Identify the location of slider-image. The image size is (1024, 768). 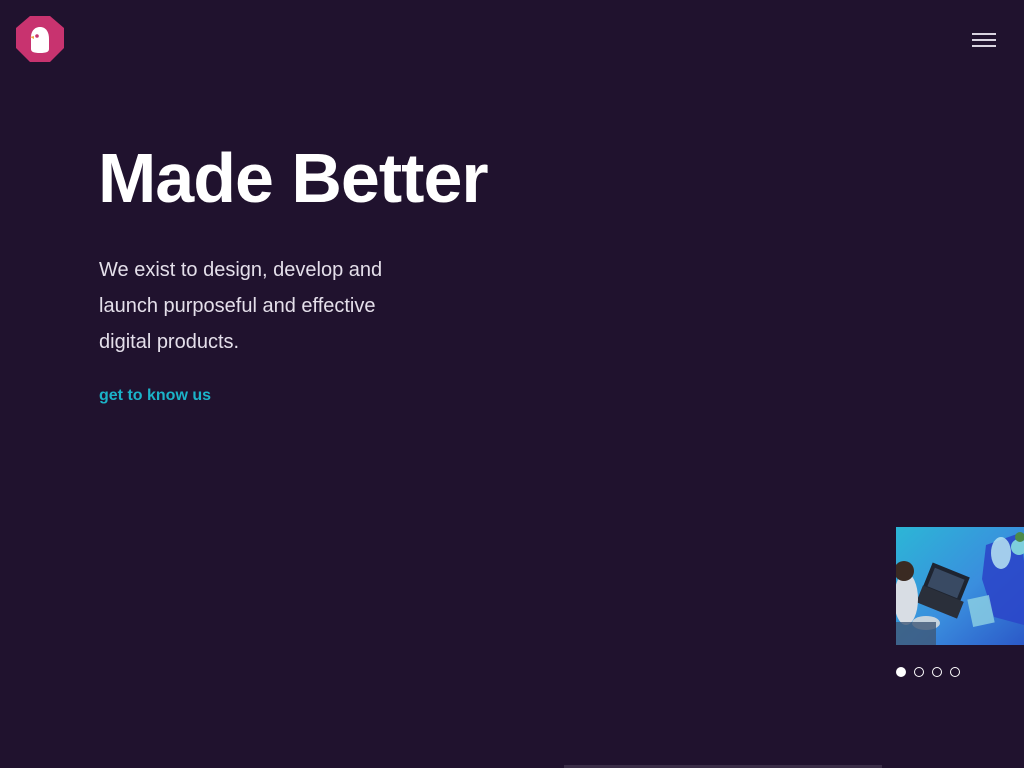
(960, 586).